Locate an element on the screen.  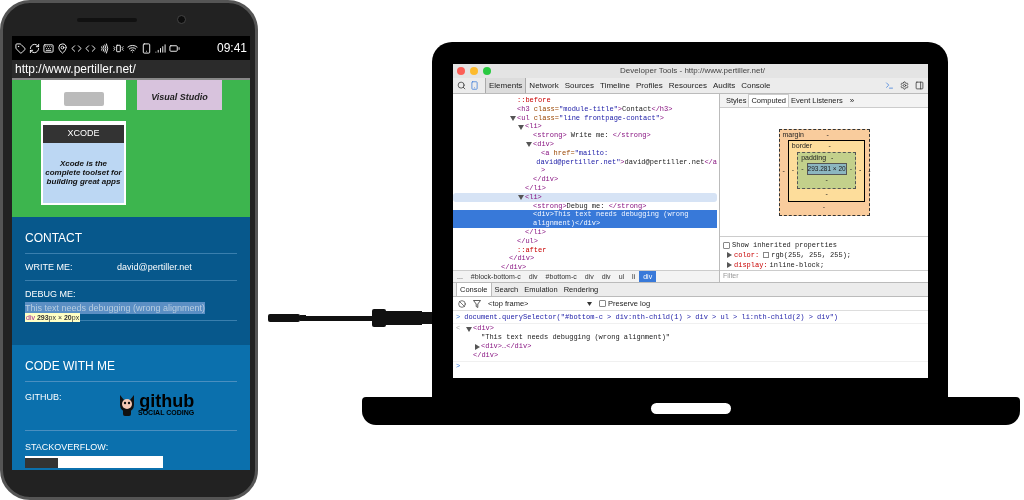
nfc-icon is located at coordinates (104, 48).